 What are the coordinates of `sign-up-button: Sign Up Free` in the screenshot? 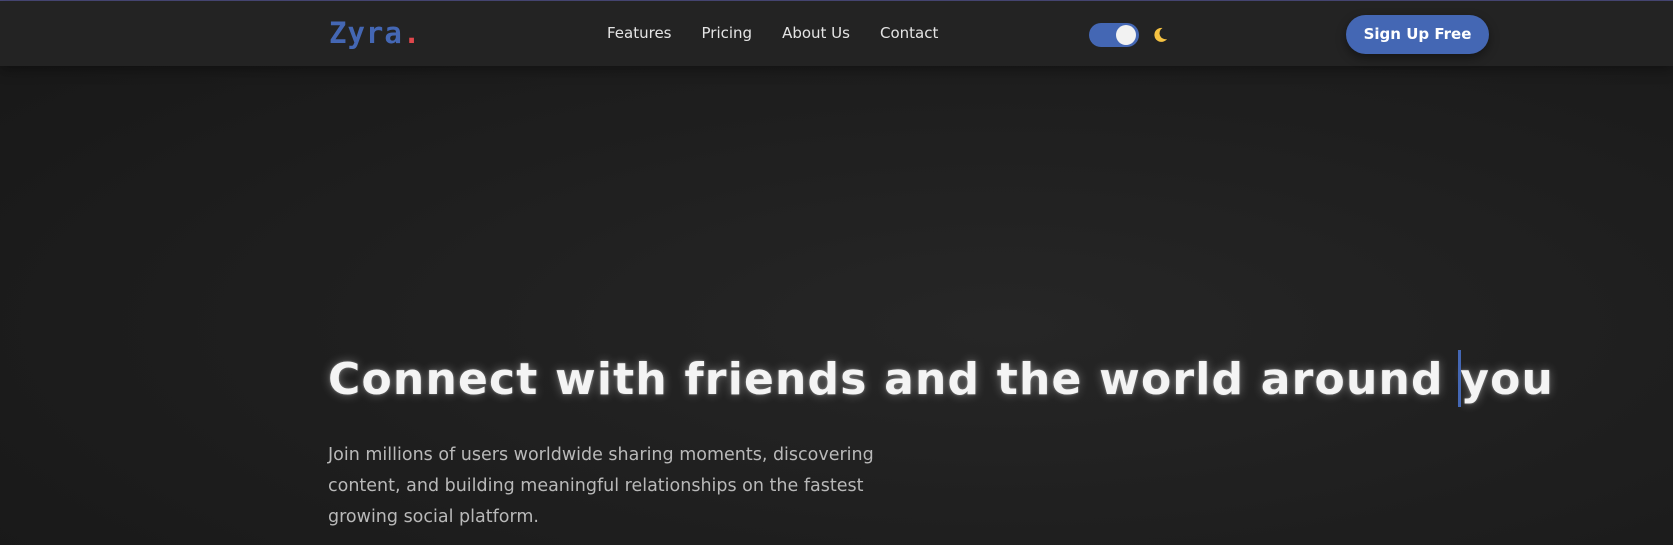 It's located at (1417, 34).